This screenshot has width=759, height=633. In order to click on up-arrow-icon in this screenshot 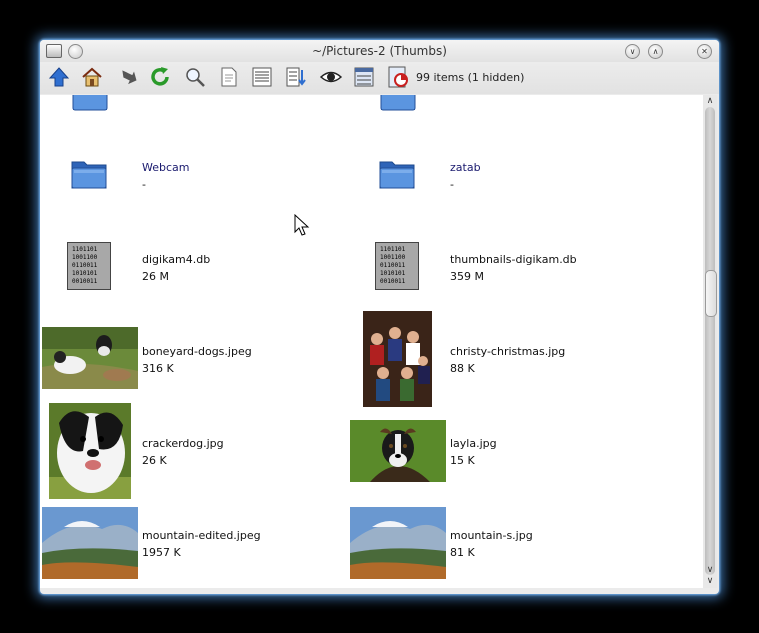, I will do `click(59, 77)`.